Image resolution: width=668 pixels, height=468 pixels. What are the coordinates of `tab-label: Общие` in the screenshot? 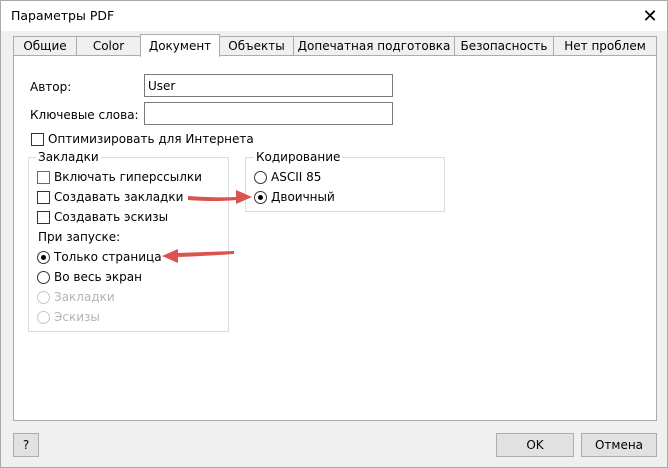 It's located at (45, 46).